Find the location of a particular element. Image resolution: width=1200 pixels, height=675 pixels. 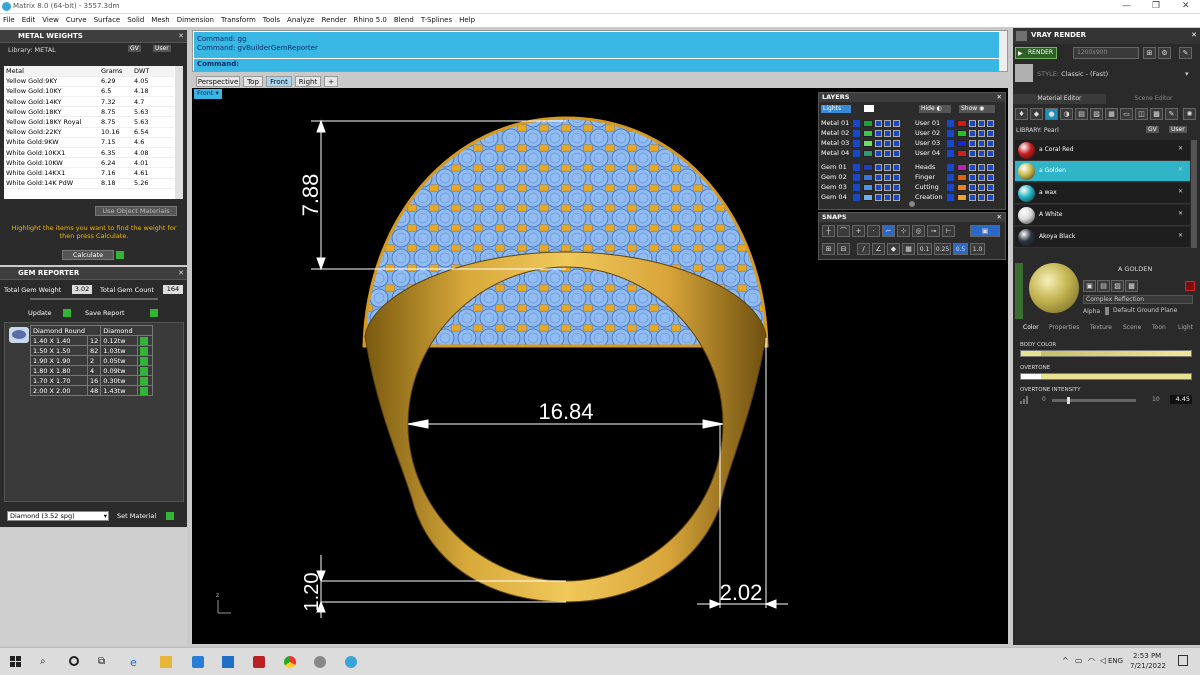

table-row: Yellow Gold:18KY Royal 8.75 5.63 is located at coordinates (89, 122).